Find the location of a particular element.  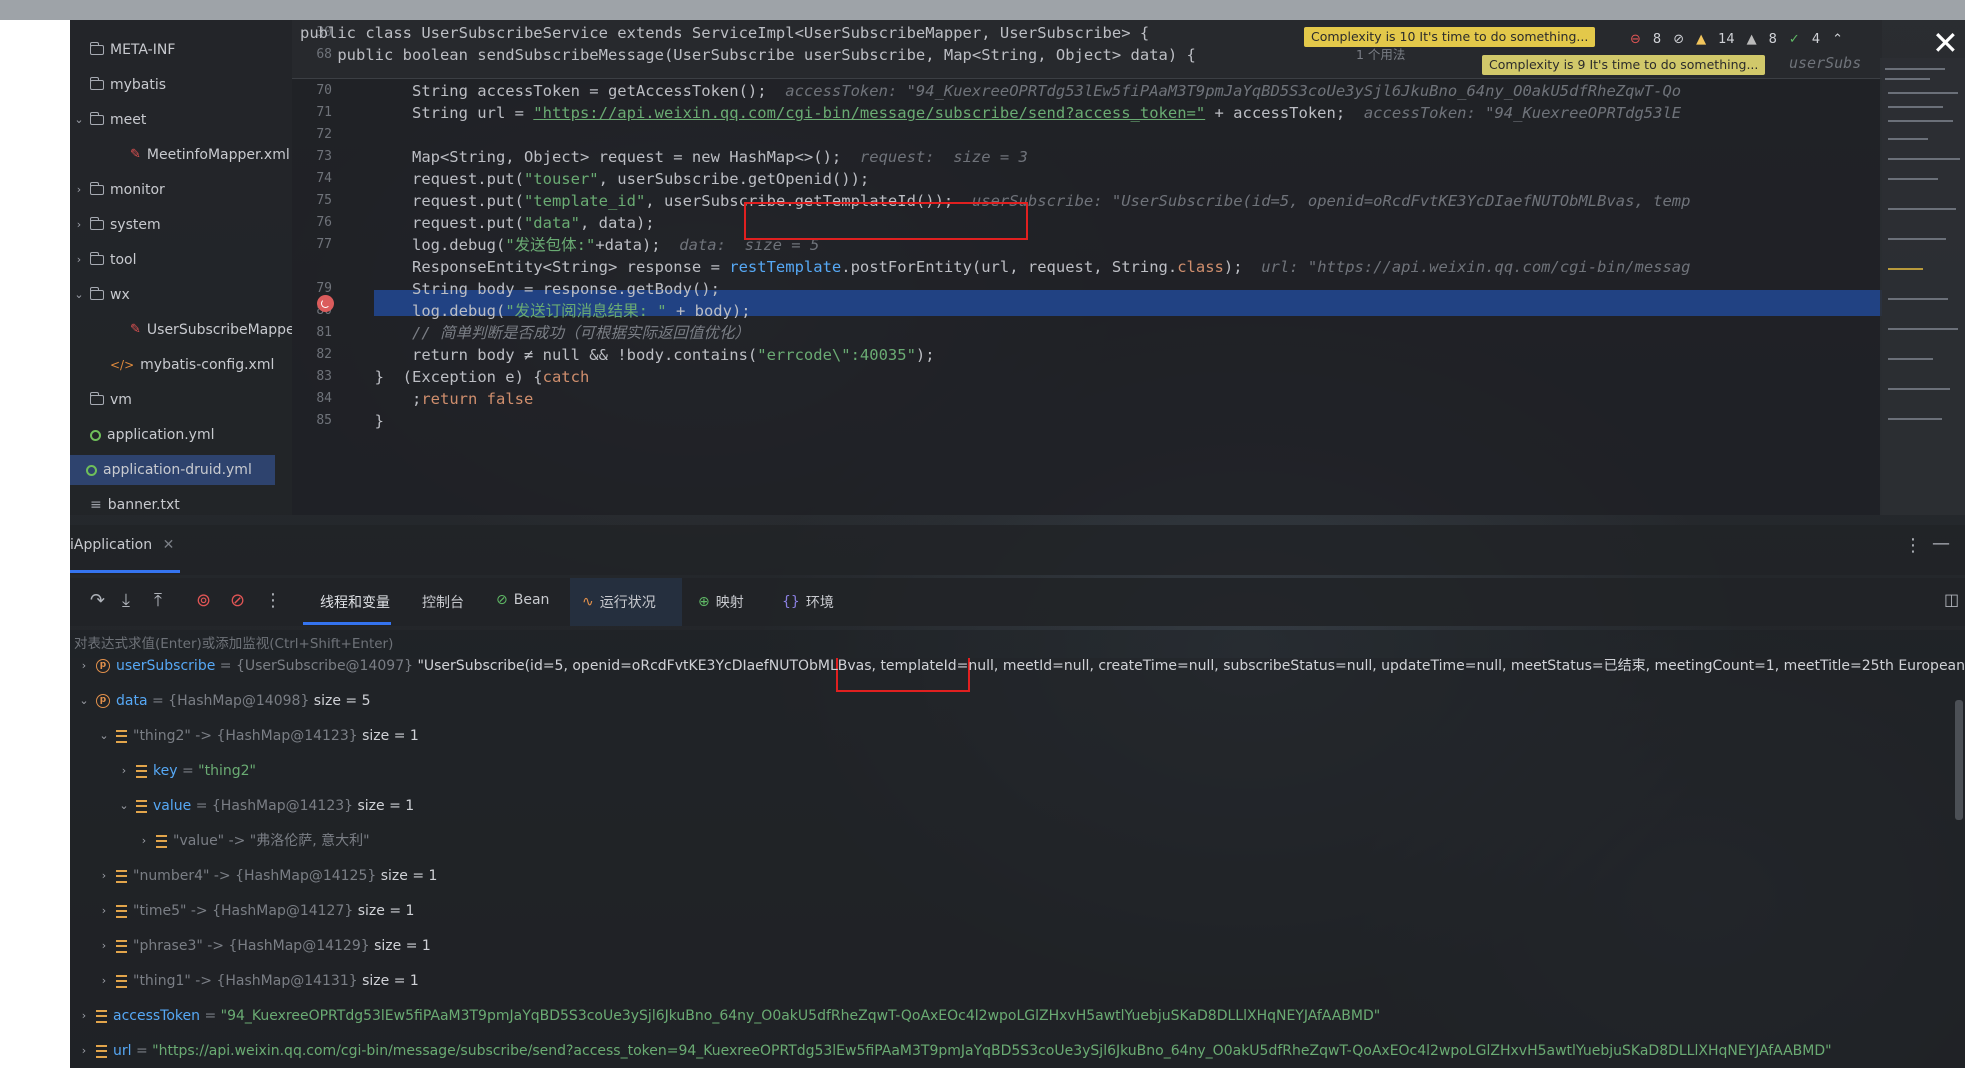

tab-console: 控制台 is located at coordinates (443, 602).